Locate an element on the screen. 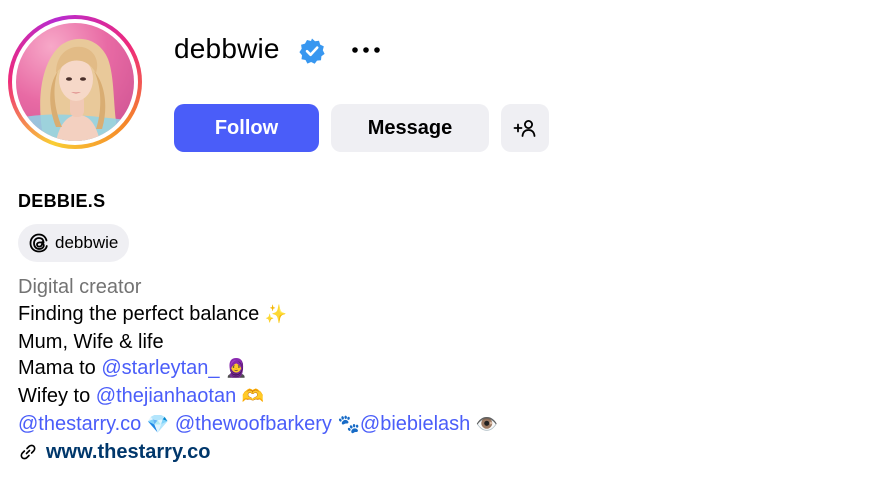 The image size is (870, 480). bio-text: Finding the perfect balance is located at coordinates (139, 313).